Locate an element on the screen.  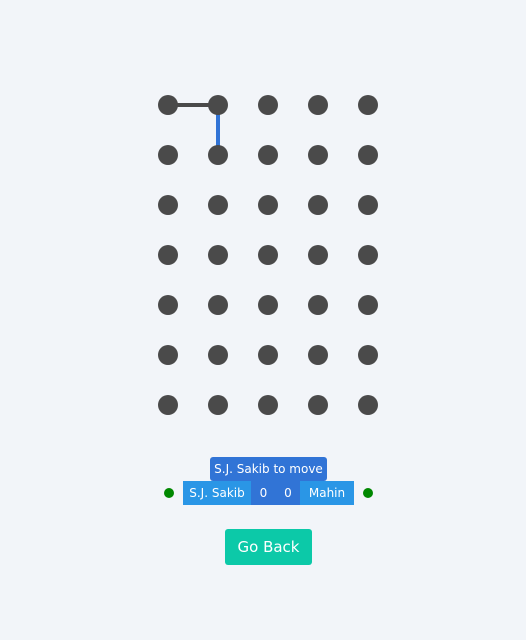
lines-layer is located at coordinates (194, 129).